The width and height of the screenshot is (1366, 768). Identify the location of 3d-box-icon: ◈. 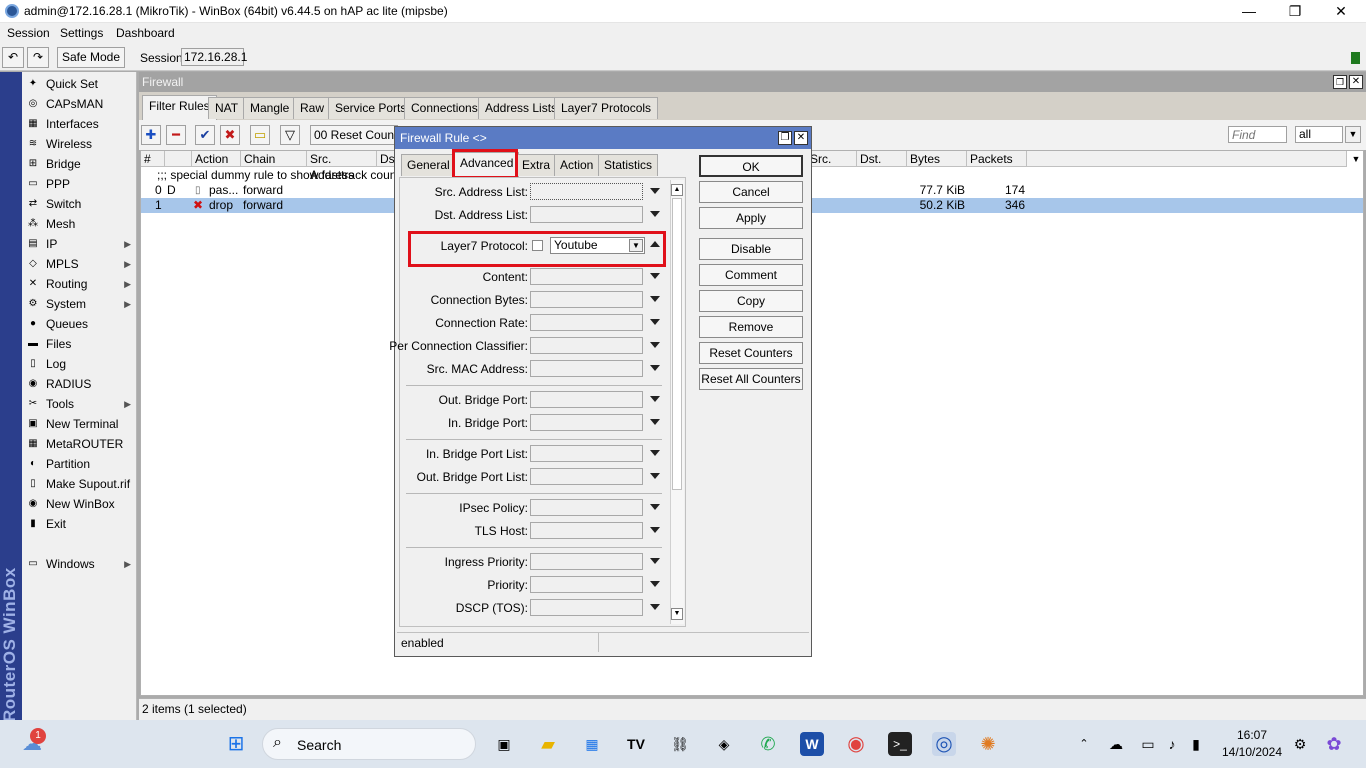
(724, 744).